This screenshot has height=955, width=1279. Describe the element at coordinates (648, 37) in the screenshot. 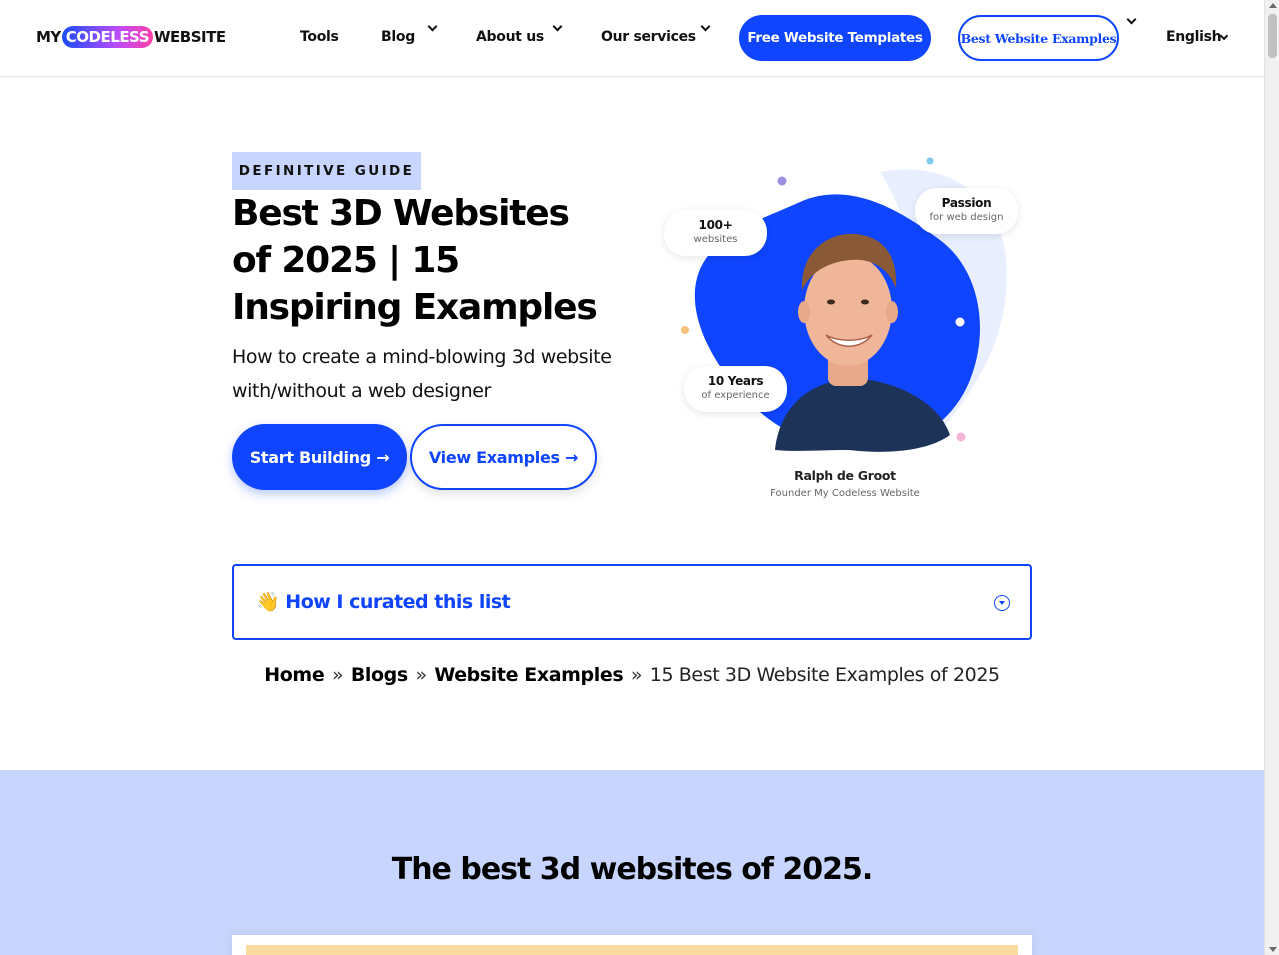

I see `nav-item-our-services: Our services` at that location.